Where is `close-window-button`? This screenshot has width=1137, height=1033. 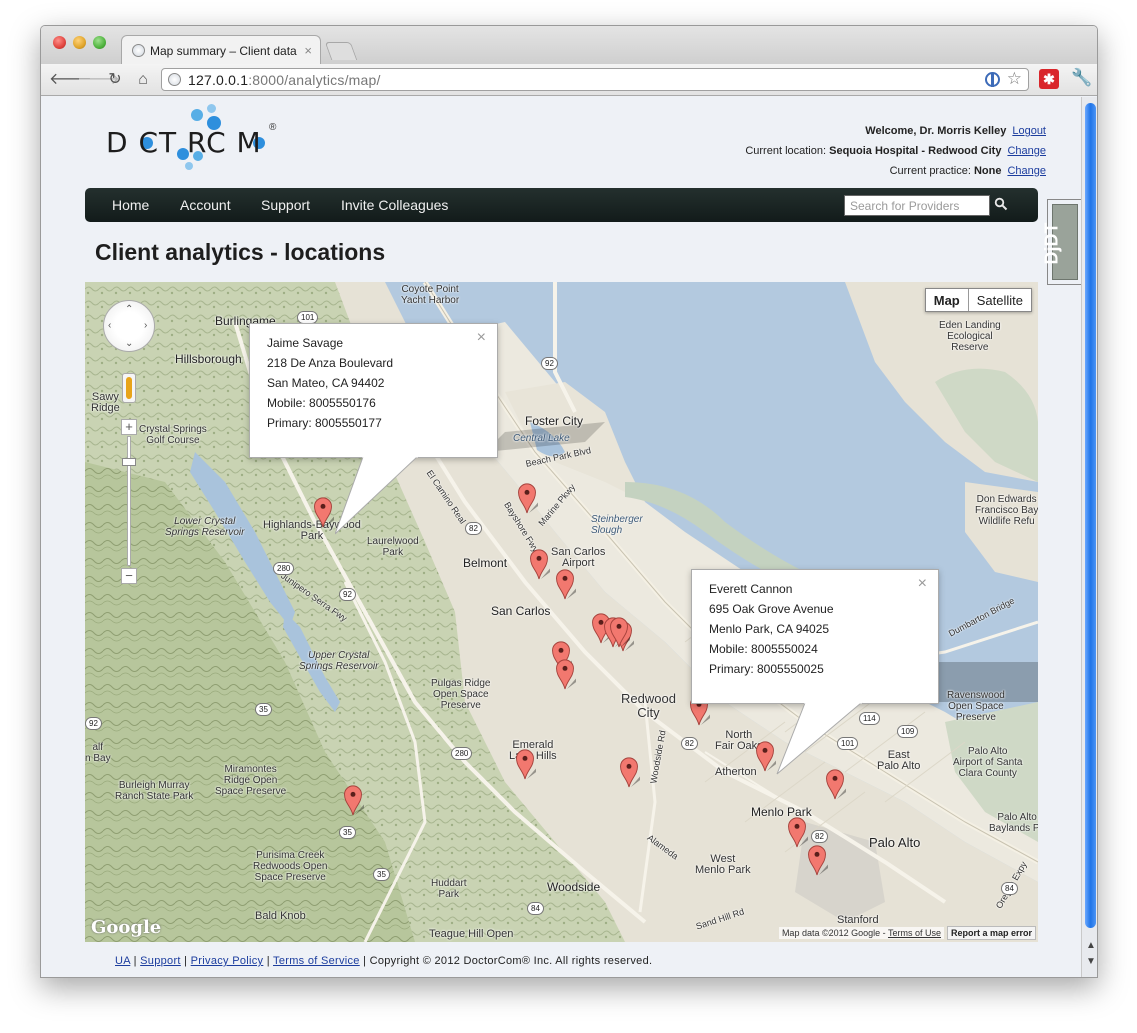
close-window-button is located at coordinates (59, 42).